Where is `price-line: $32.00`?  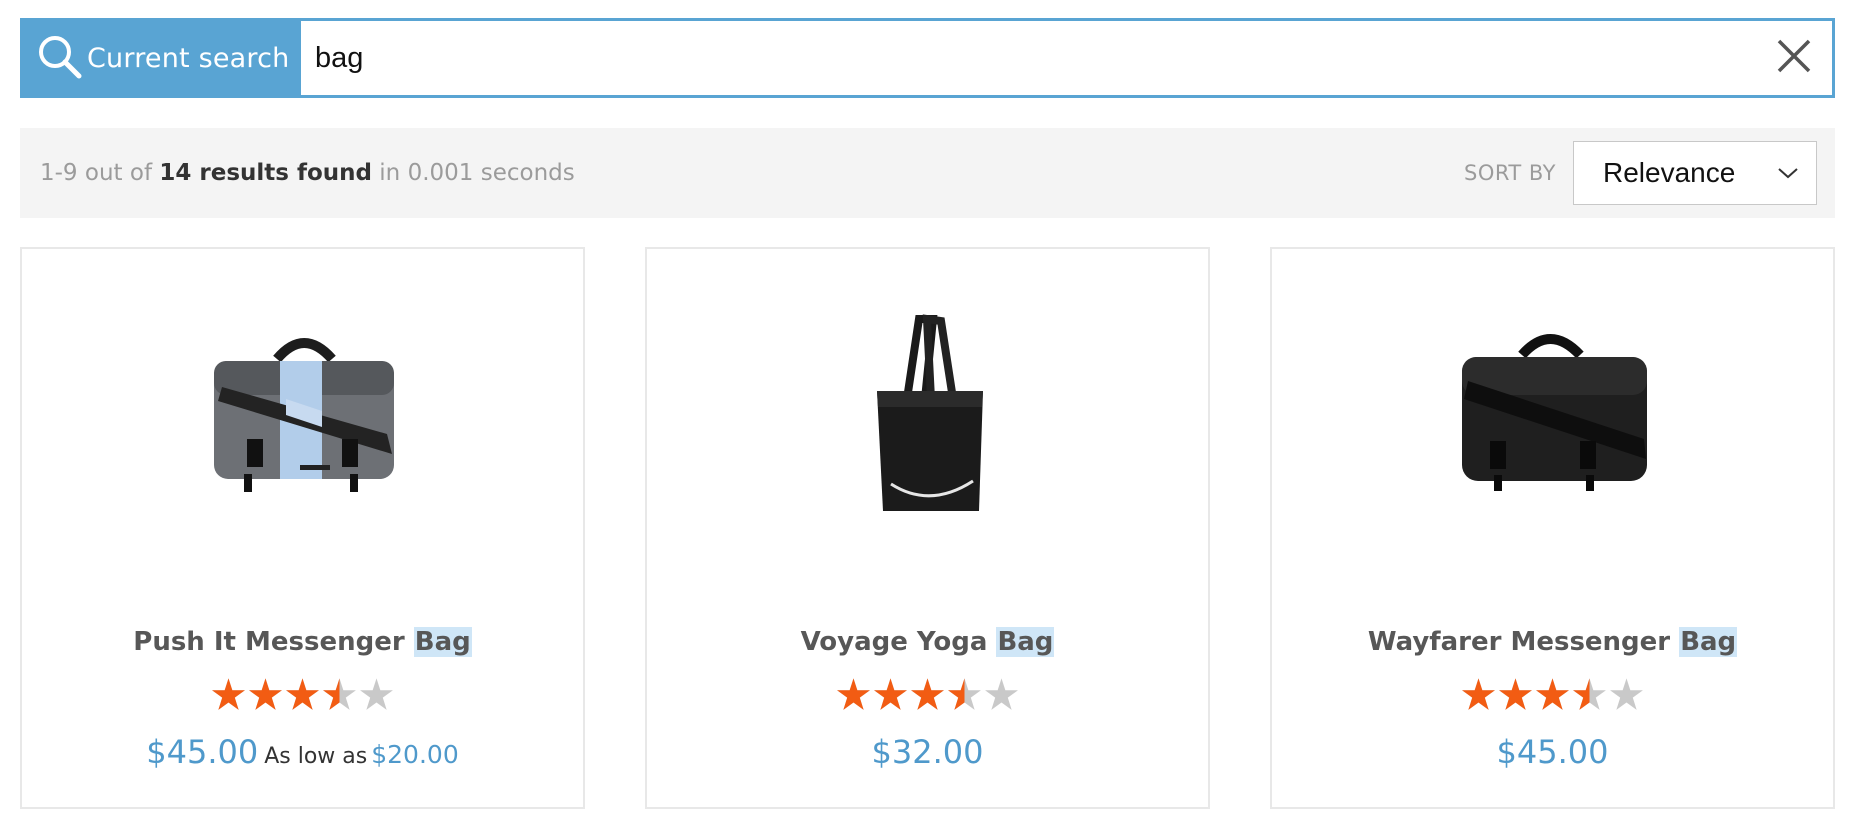 price-line: $32.00 is located at coordinates (927, 752).